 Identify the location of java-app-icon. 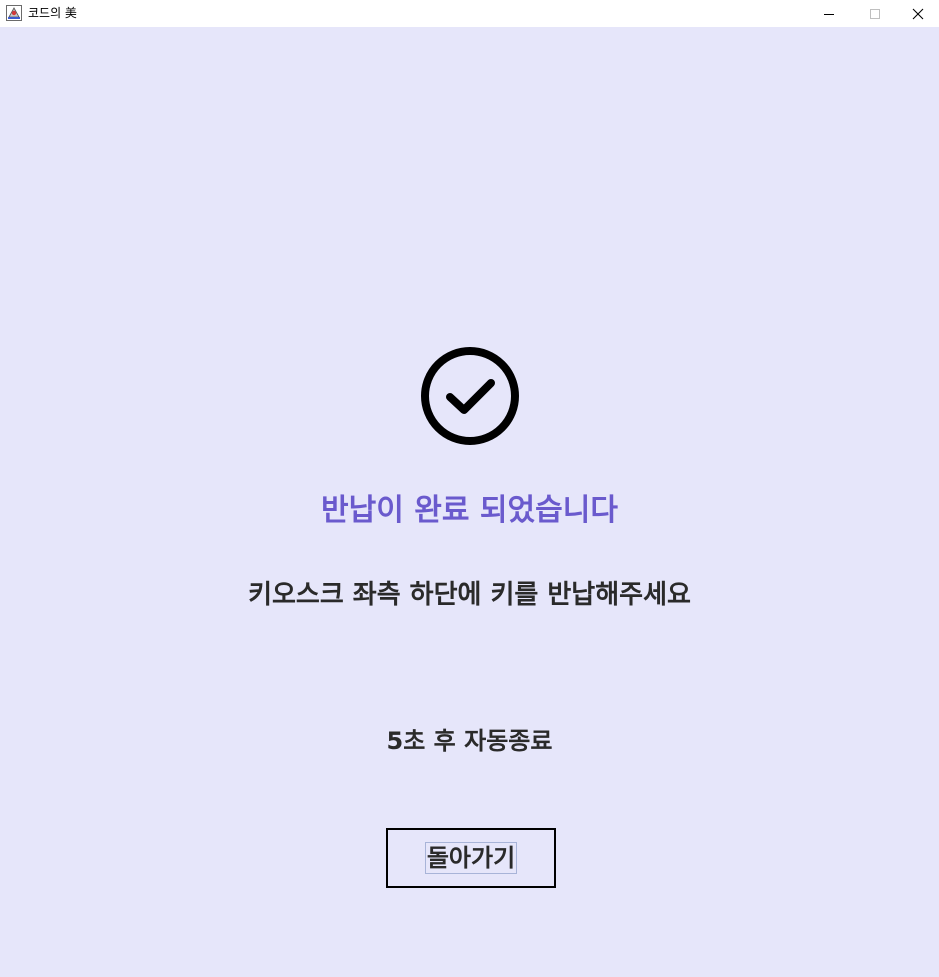
(14, 13).